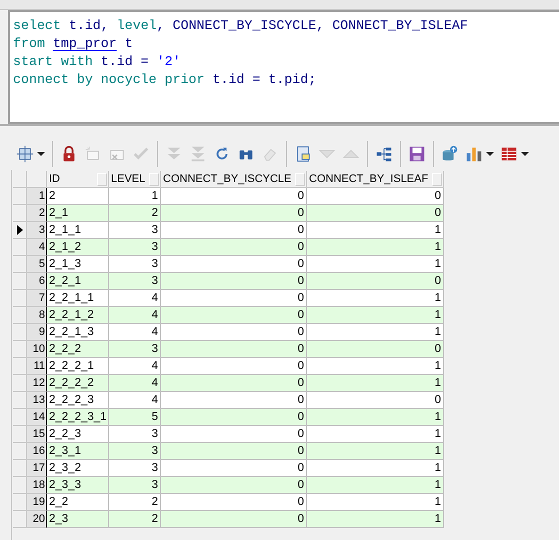 Image resolution: width=559 pixels, height=540 pixels. I want to click on row-number: 19, so click(37, 502).